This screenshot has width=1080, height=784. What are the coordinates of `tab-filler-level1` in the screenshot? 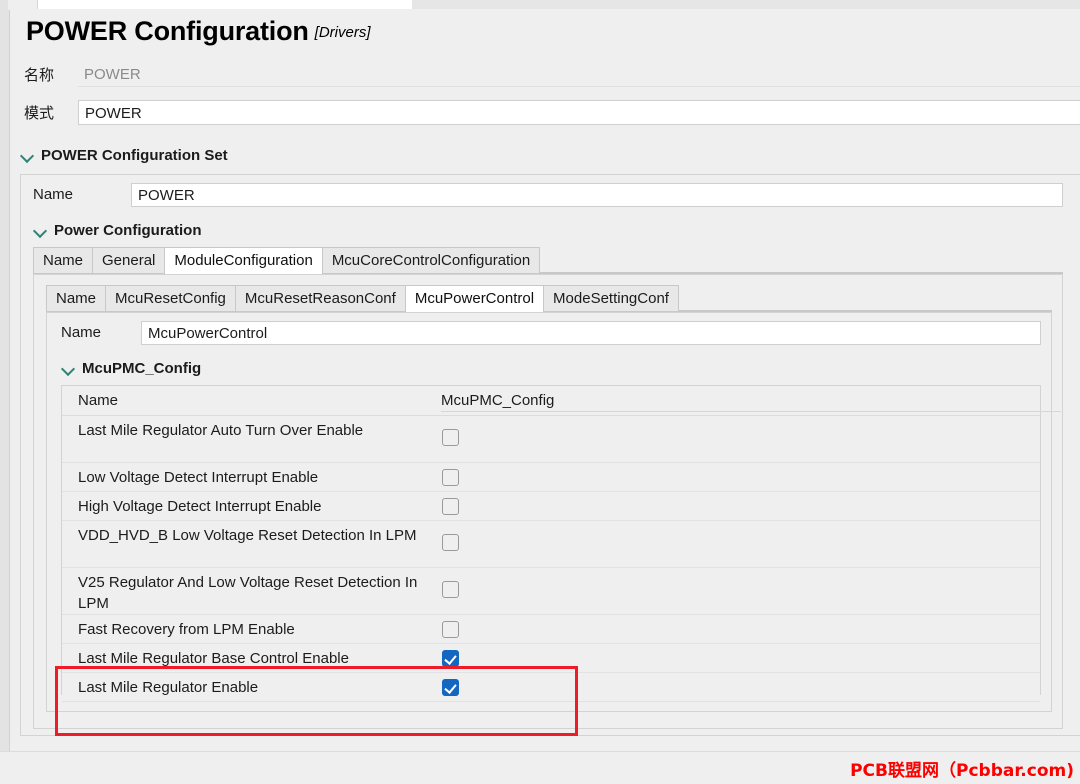 It's located at (801, 260).